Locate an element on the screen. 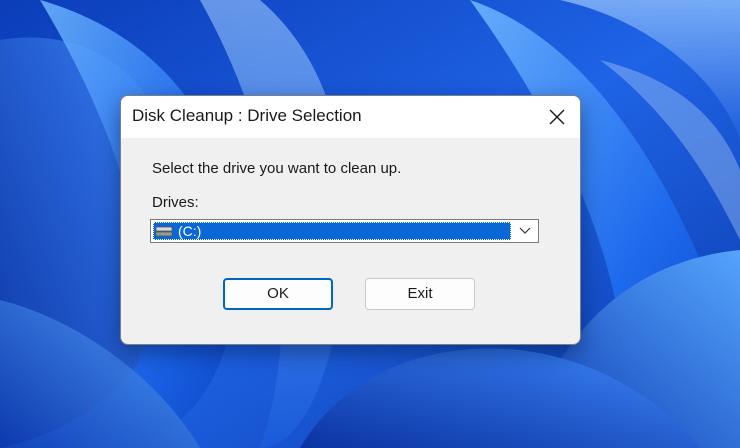 This screenshot has height=448, width=740. ok-button: OK is located at coordinates (278, 294).